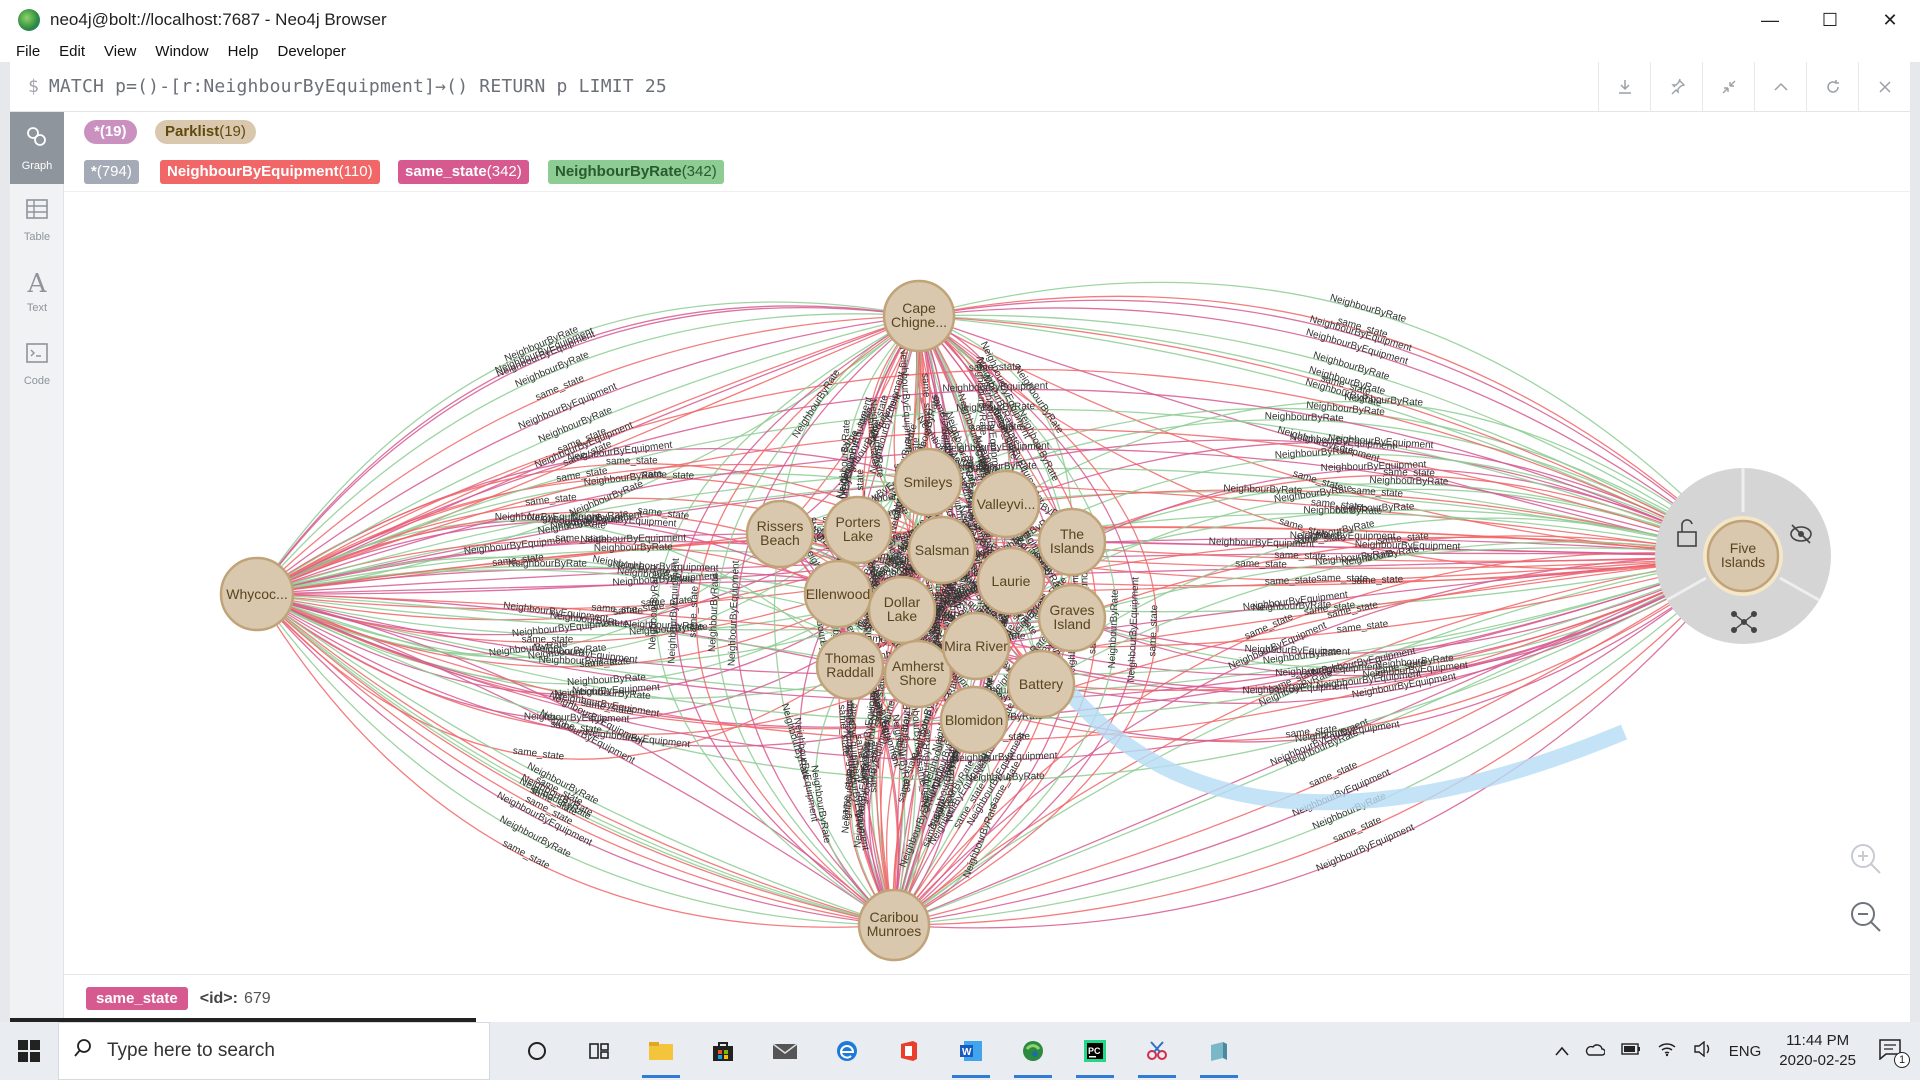 The image size is (1920, 1080). I want to click on windows-start-icon, so click(29, 1051).